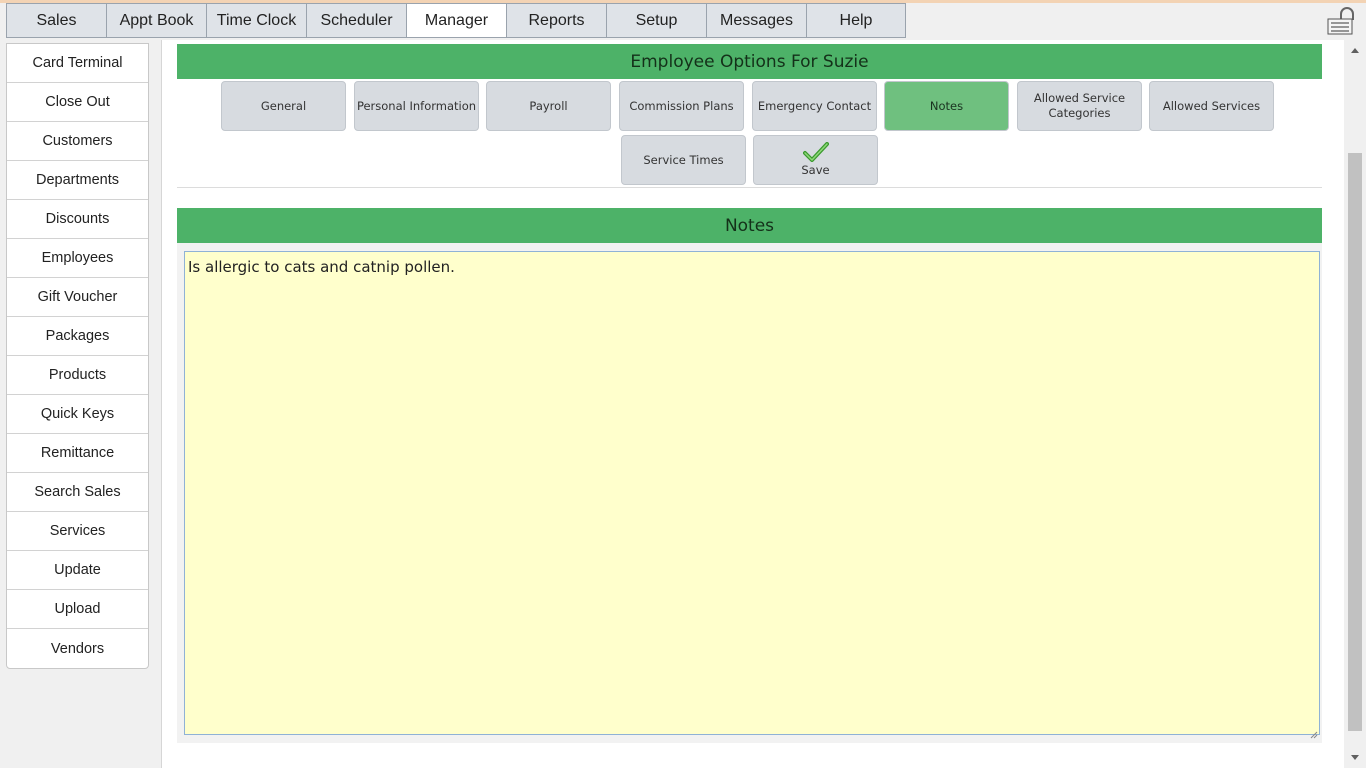 Image resolution: width=1366 pixels, height=768 pixels. Describe the element at coordinates (77, 531) in the screenshot. I see `sidebar-item-services: Services` at that location.